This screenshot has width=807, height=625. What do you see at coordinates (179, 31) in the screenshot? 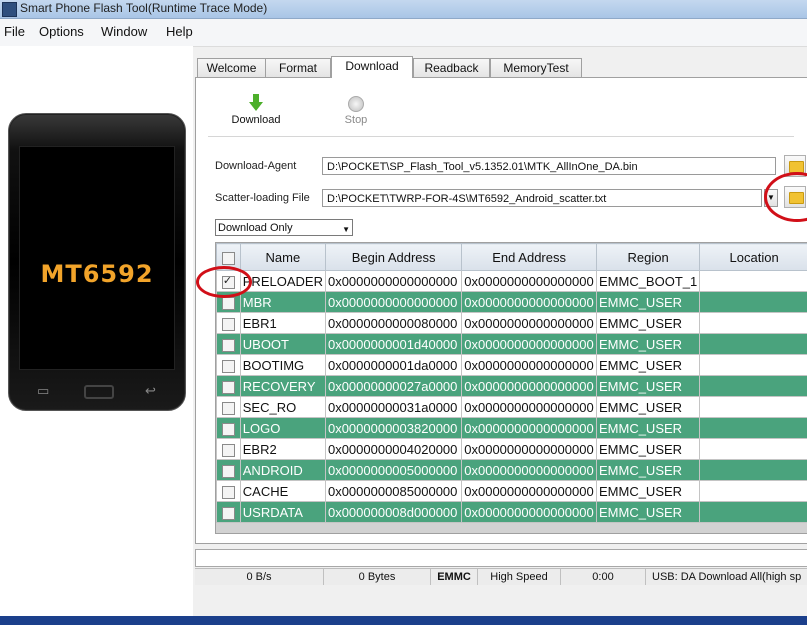
I see `menu-help: Help` at bounding box center [179, 31].